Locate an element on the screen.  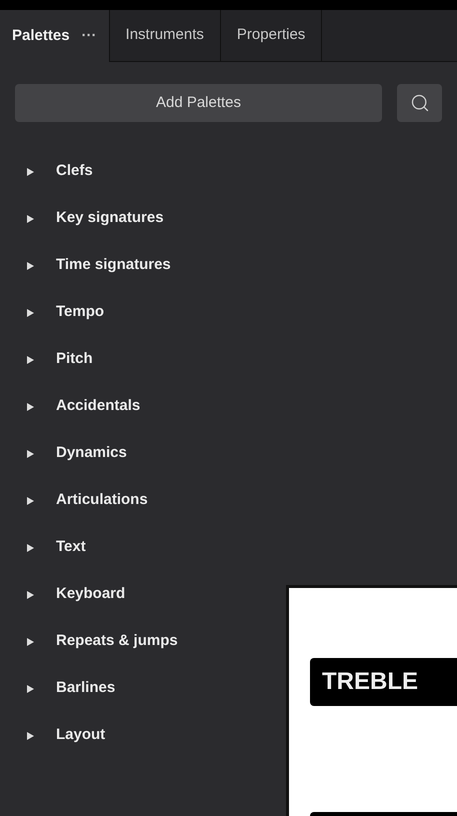
palette-item: Text is located at coordinates (47, 547).